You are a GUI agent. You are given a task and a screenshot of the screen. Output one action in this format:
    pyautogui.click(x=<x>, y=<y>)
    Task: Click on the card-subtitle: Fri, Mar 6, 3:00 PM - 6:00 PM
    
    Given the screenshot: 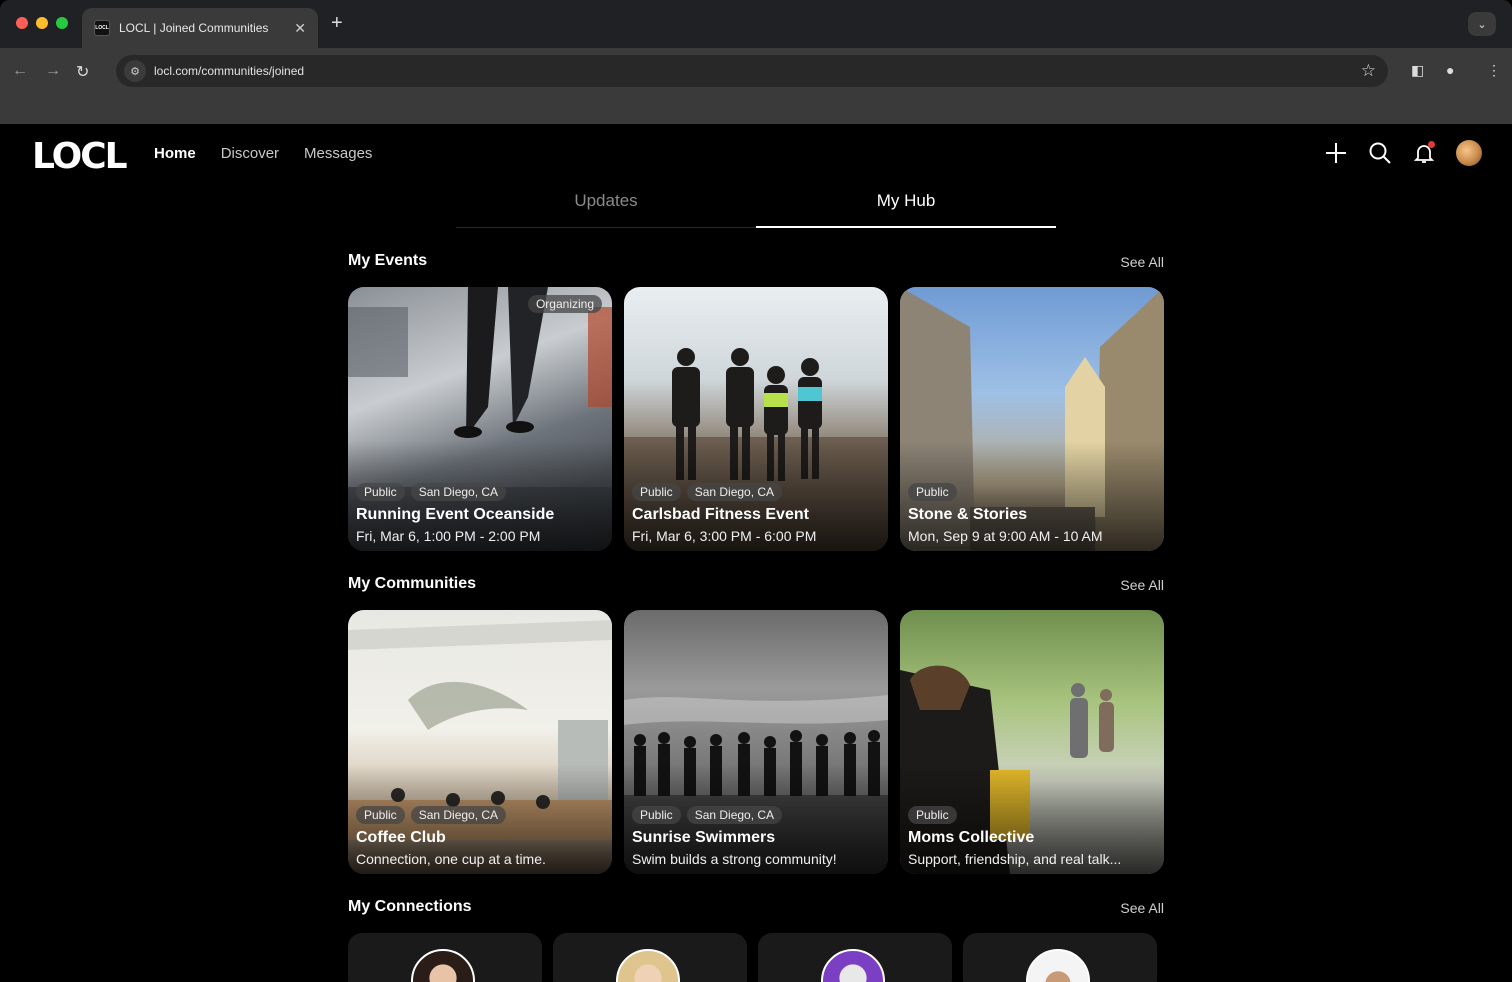 What is the action you would take?
    pyautogui.click(x=724, y=536)
    